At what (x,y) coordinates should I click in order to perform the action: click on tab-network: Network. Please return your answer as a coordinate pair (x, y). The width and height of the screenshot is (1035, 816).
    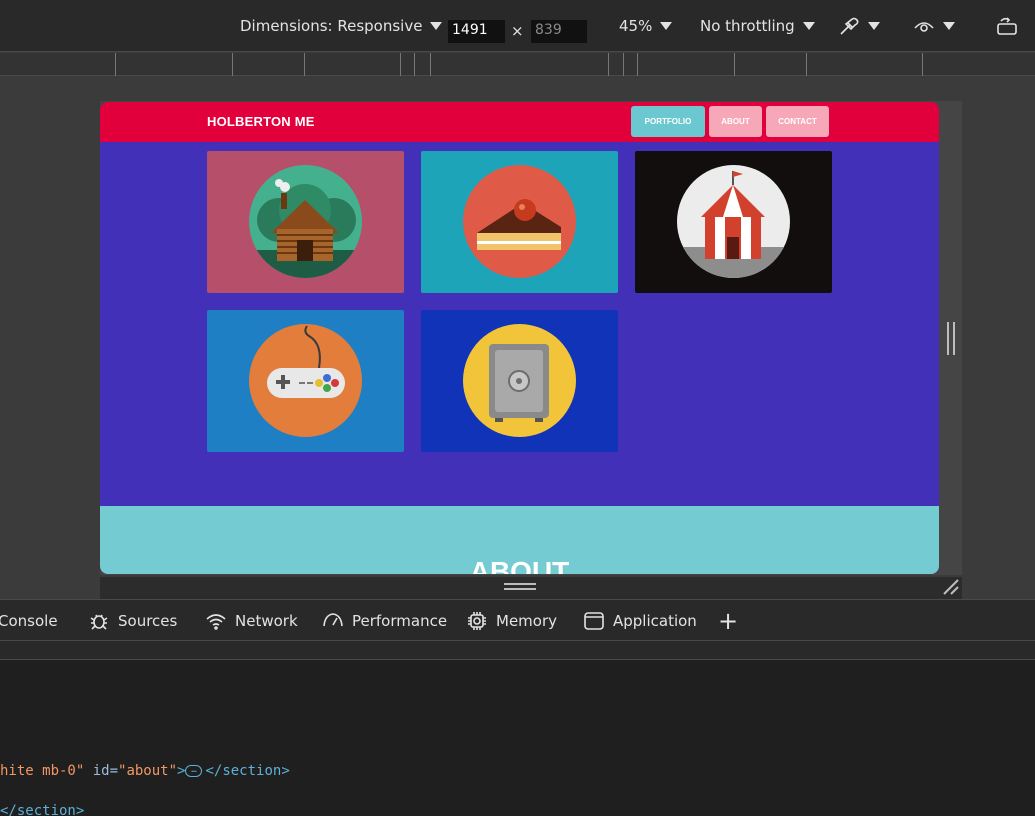
    Looking at the image, I should click on (251, 620).